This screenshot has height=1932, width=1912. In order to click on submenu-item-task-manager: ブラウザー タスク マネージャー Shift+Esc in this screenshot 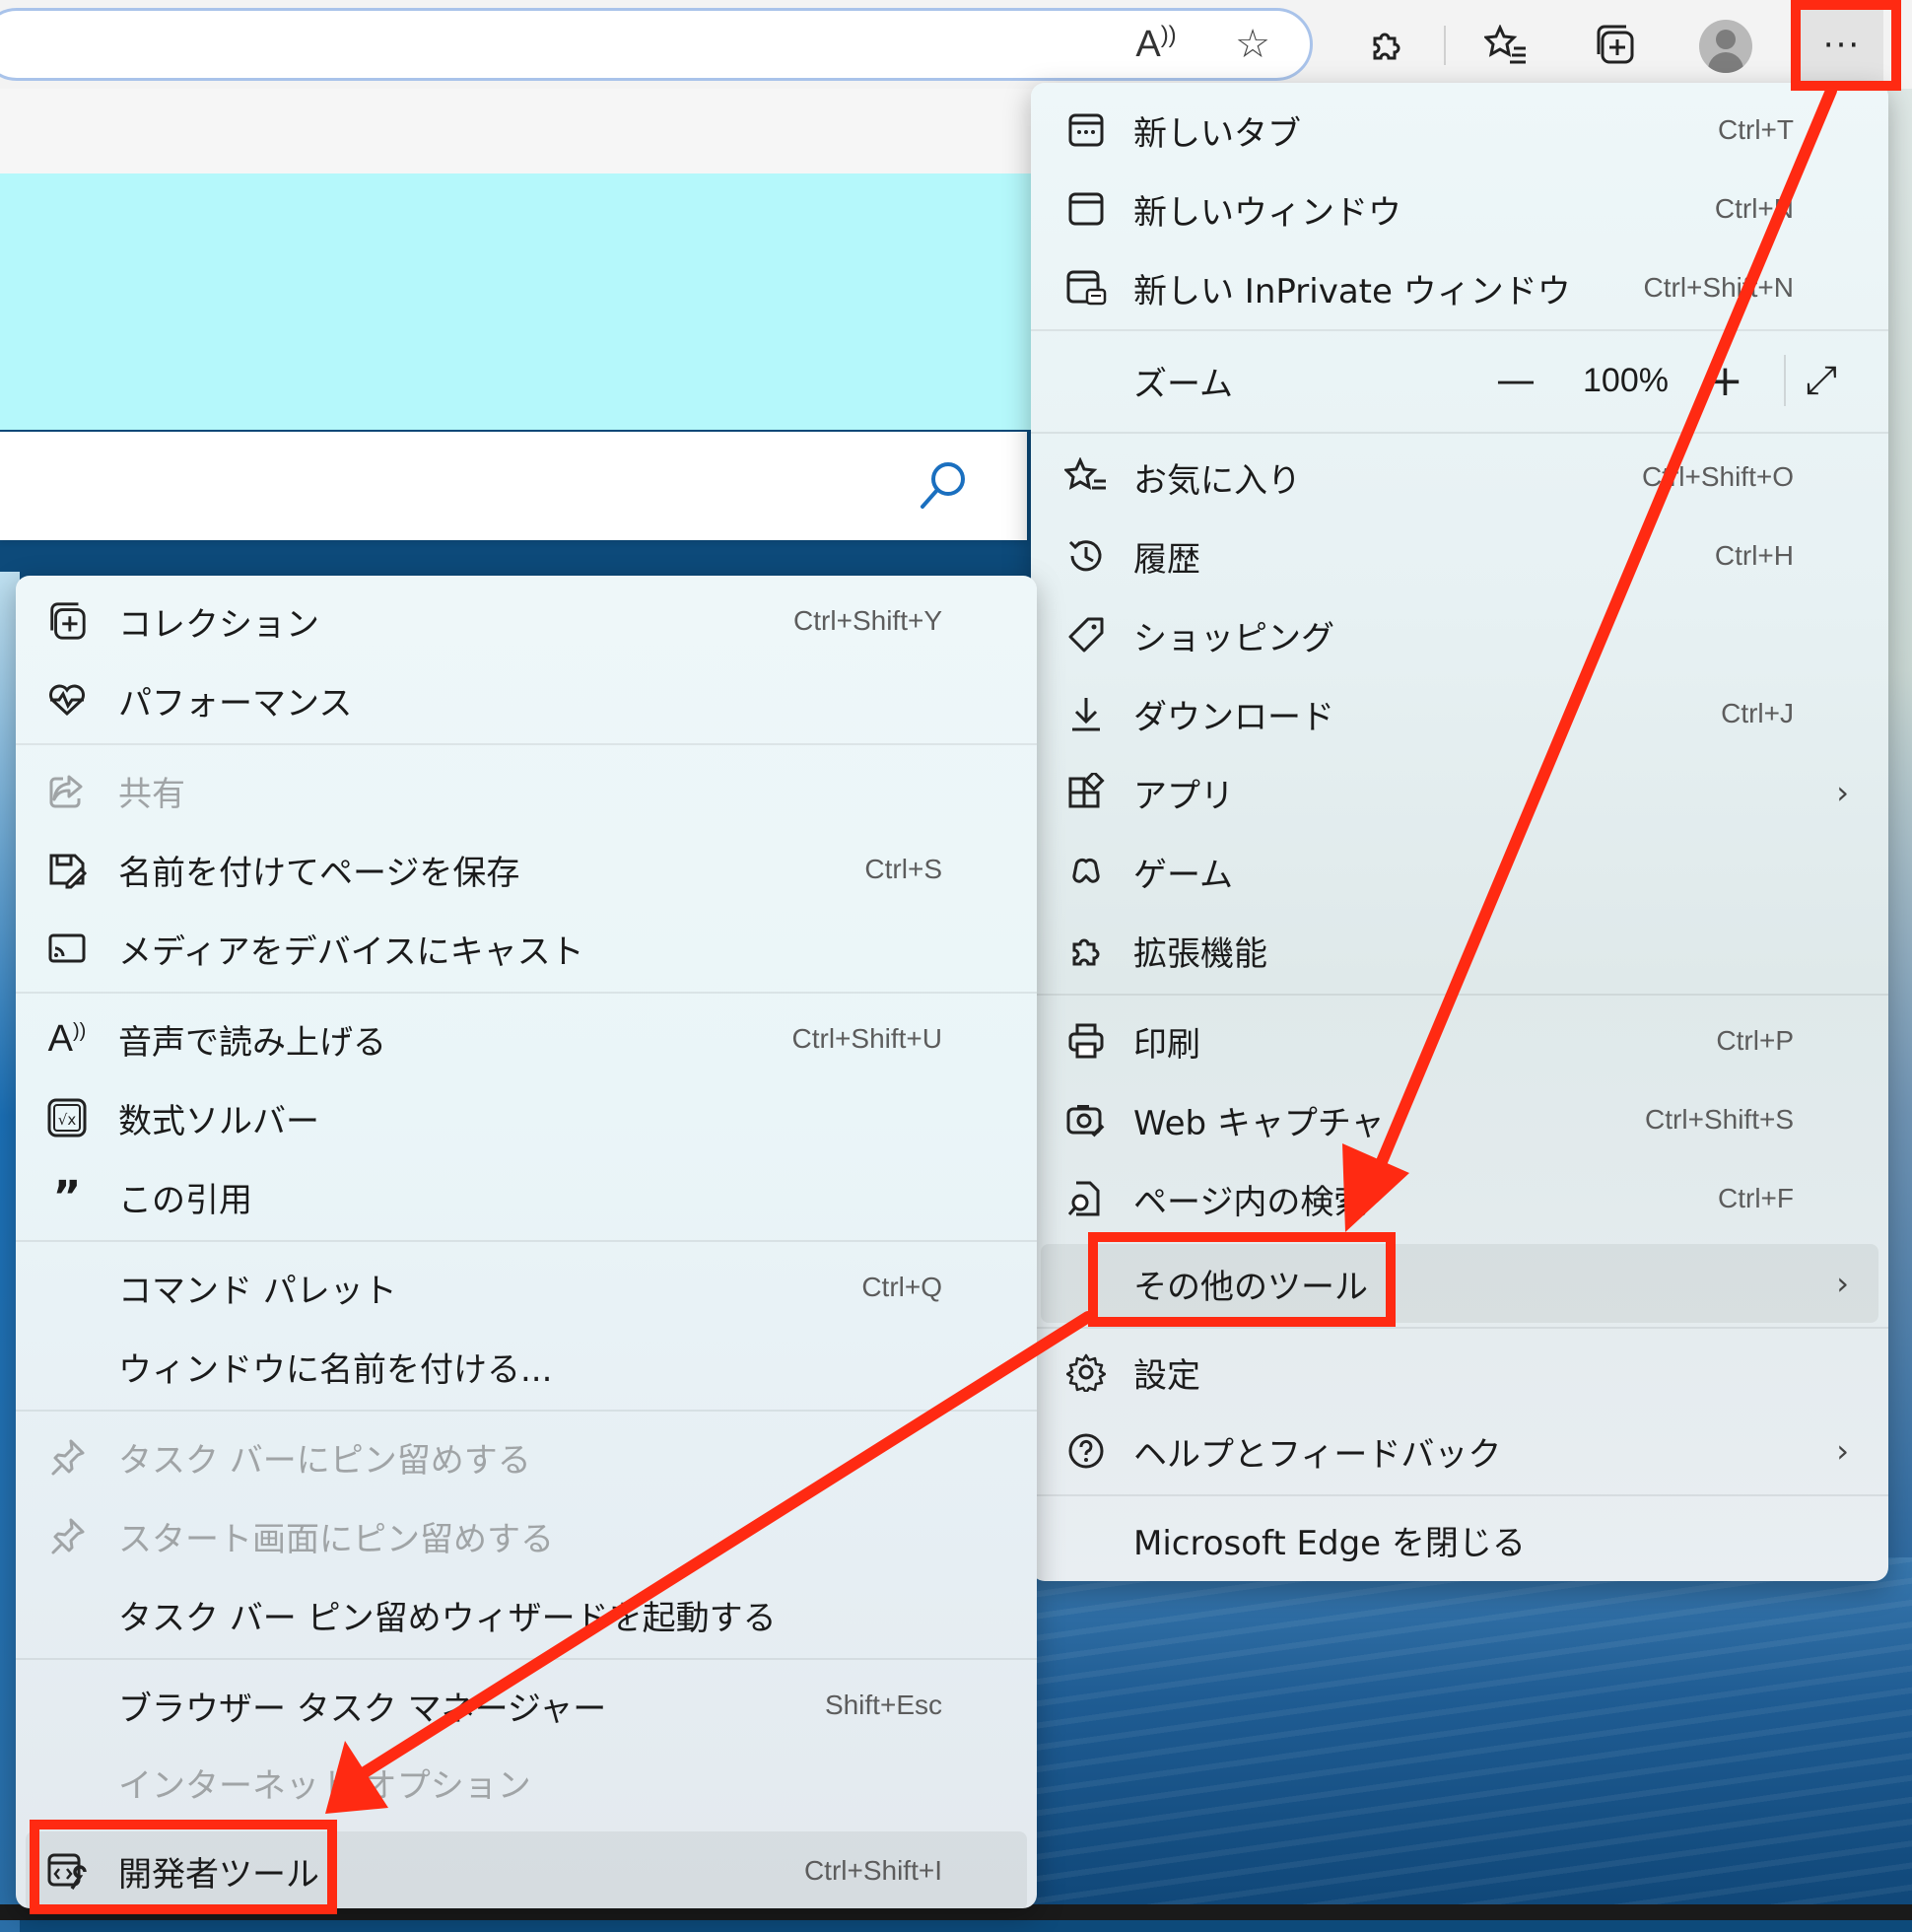, I will do `click(527, 1706)`.